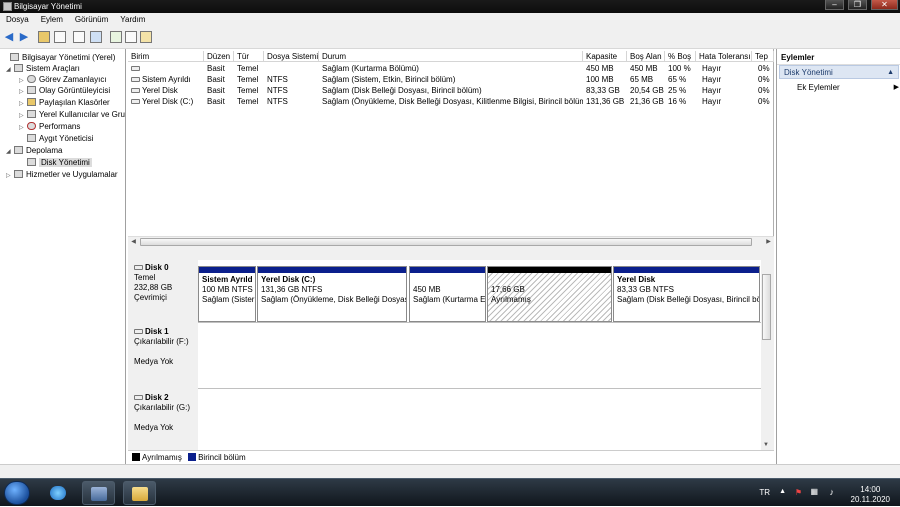 The width and height of the screenshot is (900, 507). What do you see at coordinates (451, 250) in the screenshot?
I see `pane-splitter` at bounding box center [451, 250].